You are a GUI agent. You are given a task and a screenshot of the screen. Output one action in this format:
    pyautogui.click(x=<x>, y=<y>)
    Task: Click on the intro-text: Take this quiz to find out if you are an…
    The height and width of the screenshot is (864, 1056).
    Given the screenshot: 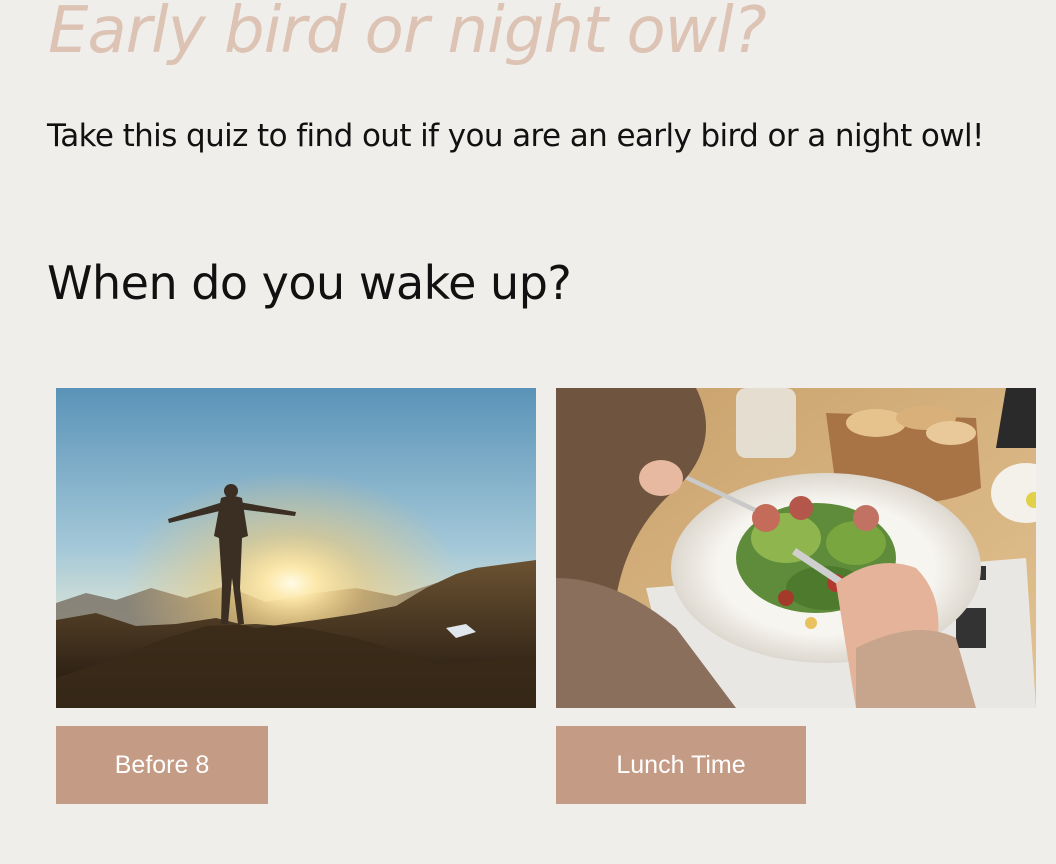 What is the action you would take?
    pyautogui.click(x=515, y=136)
    